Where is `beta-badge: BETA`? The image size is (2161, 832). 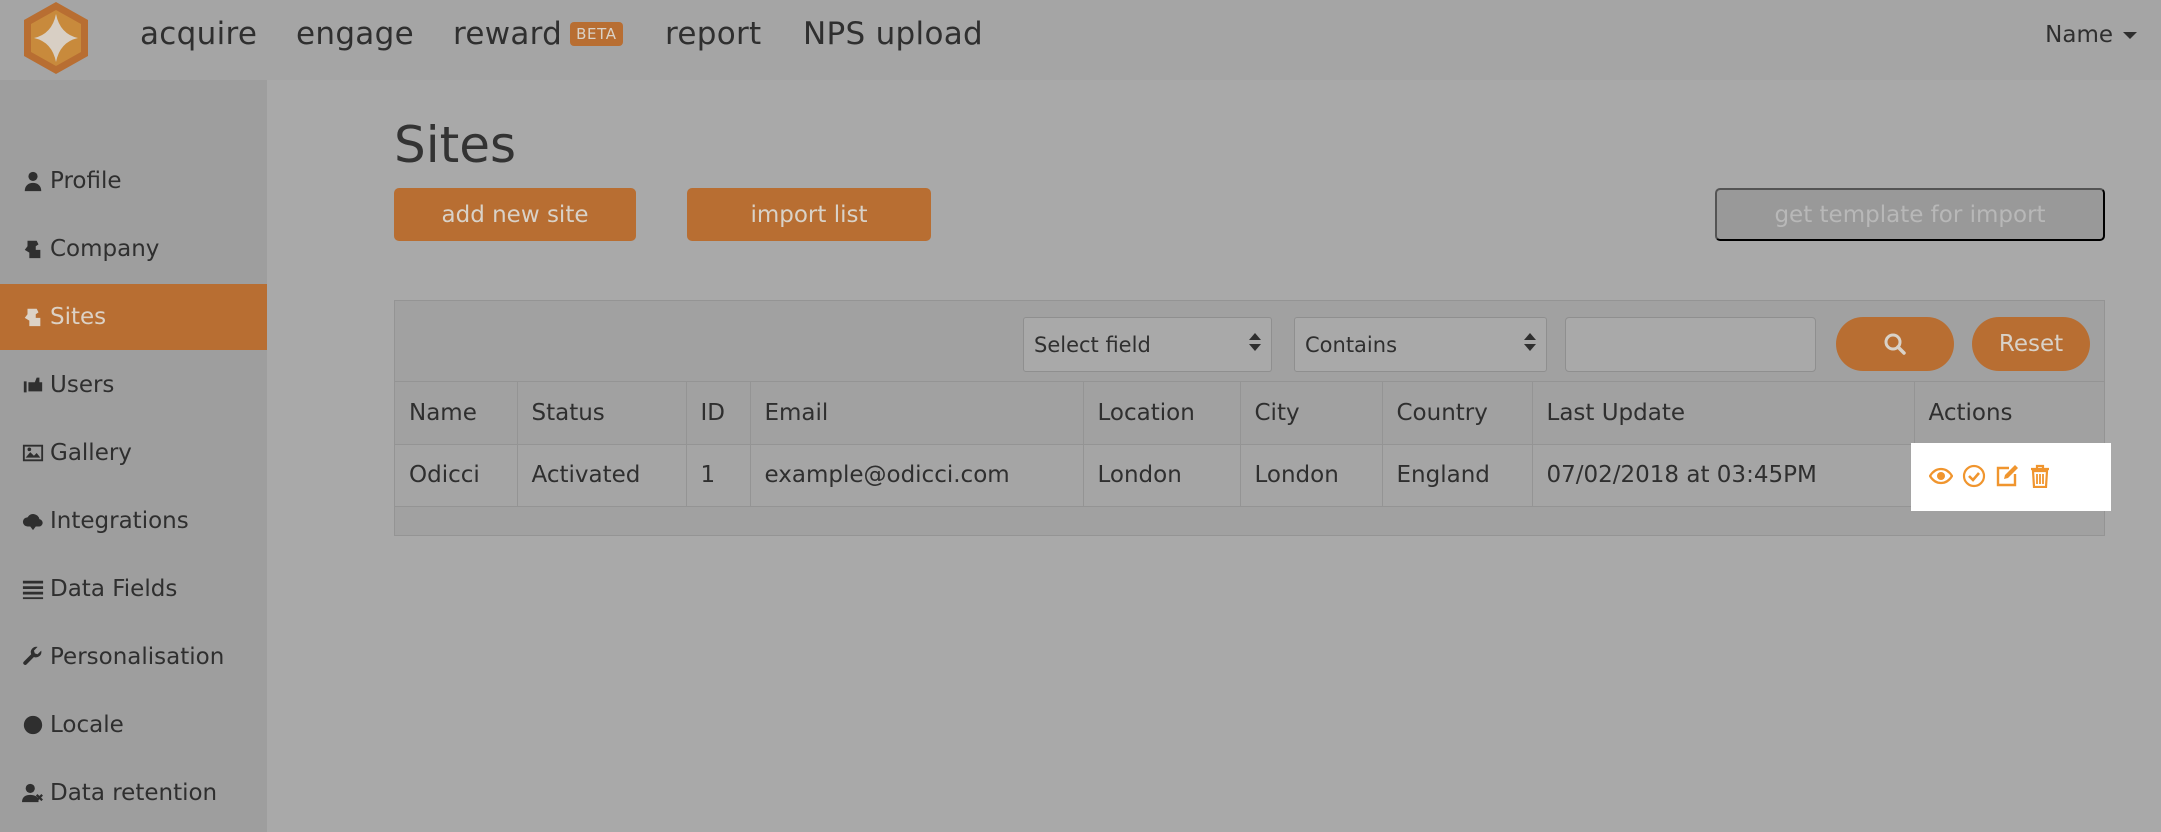 beta-badge: BETA is located at coordinates (596, 34).